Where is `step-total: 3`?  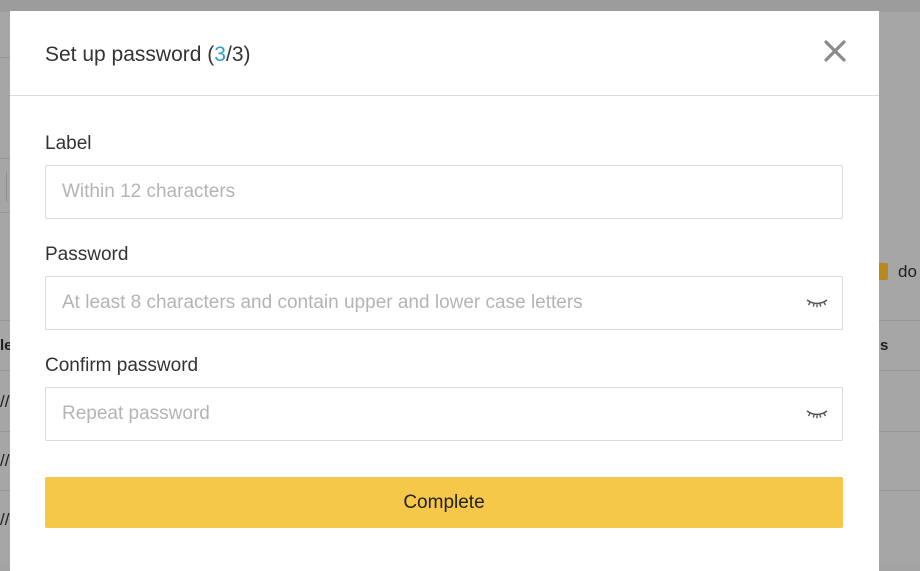 step-total: 3 is located at coordinates (237, 54).